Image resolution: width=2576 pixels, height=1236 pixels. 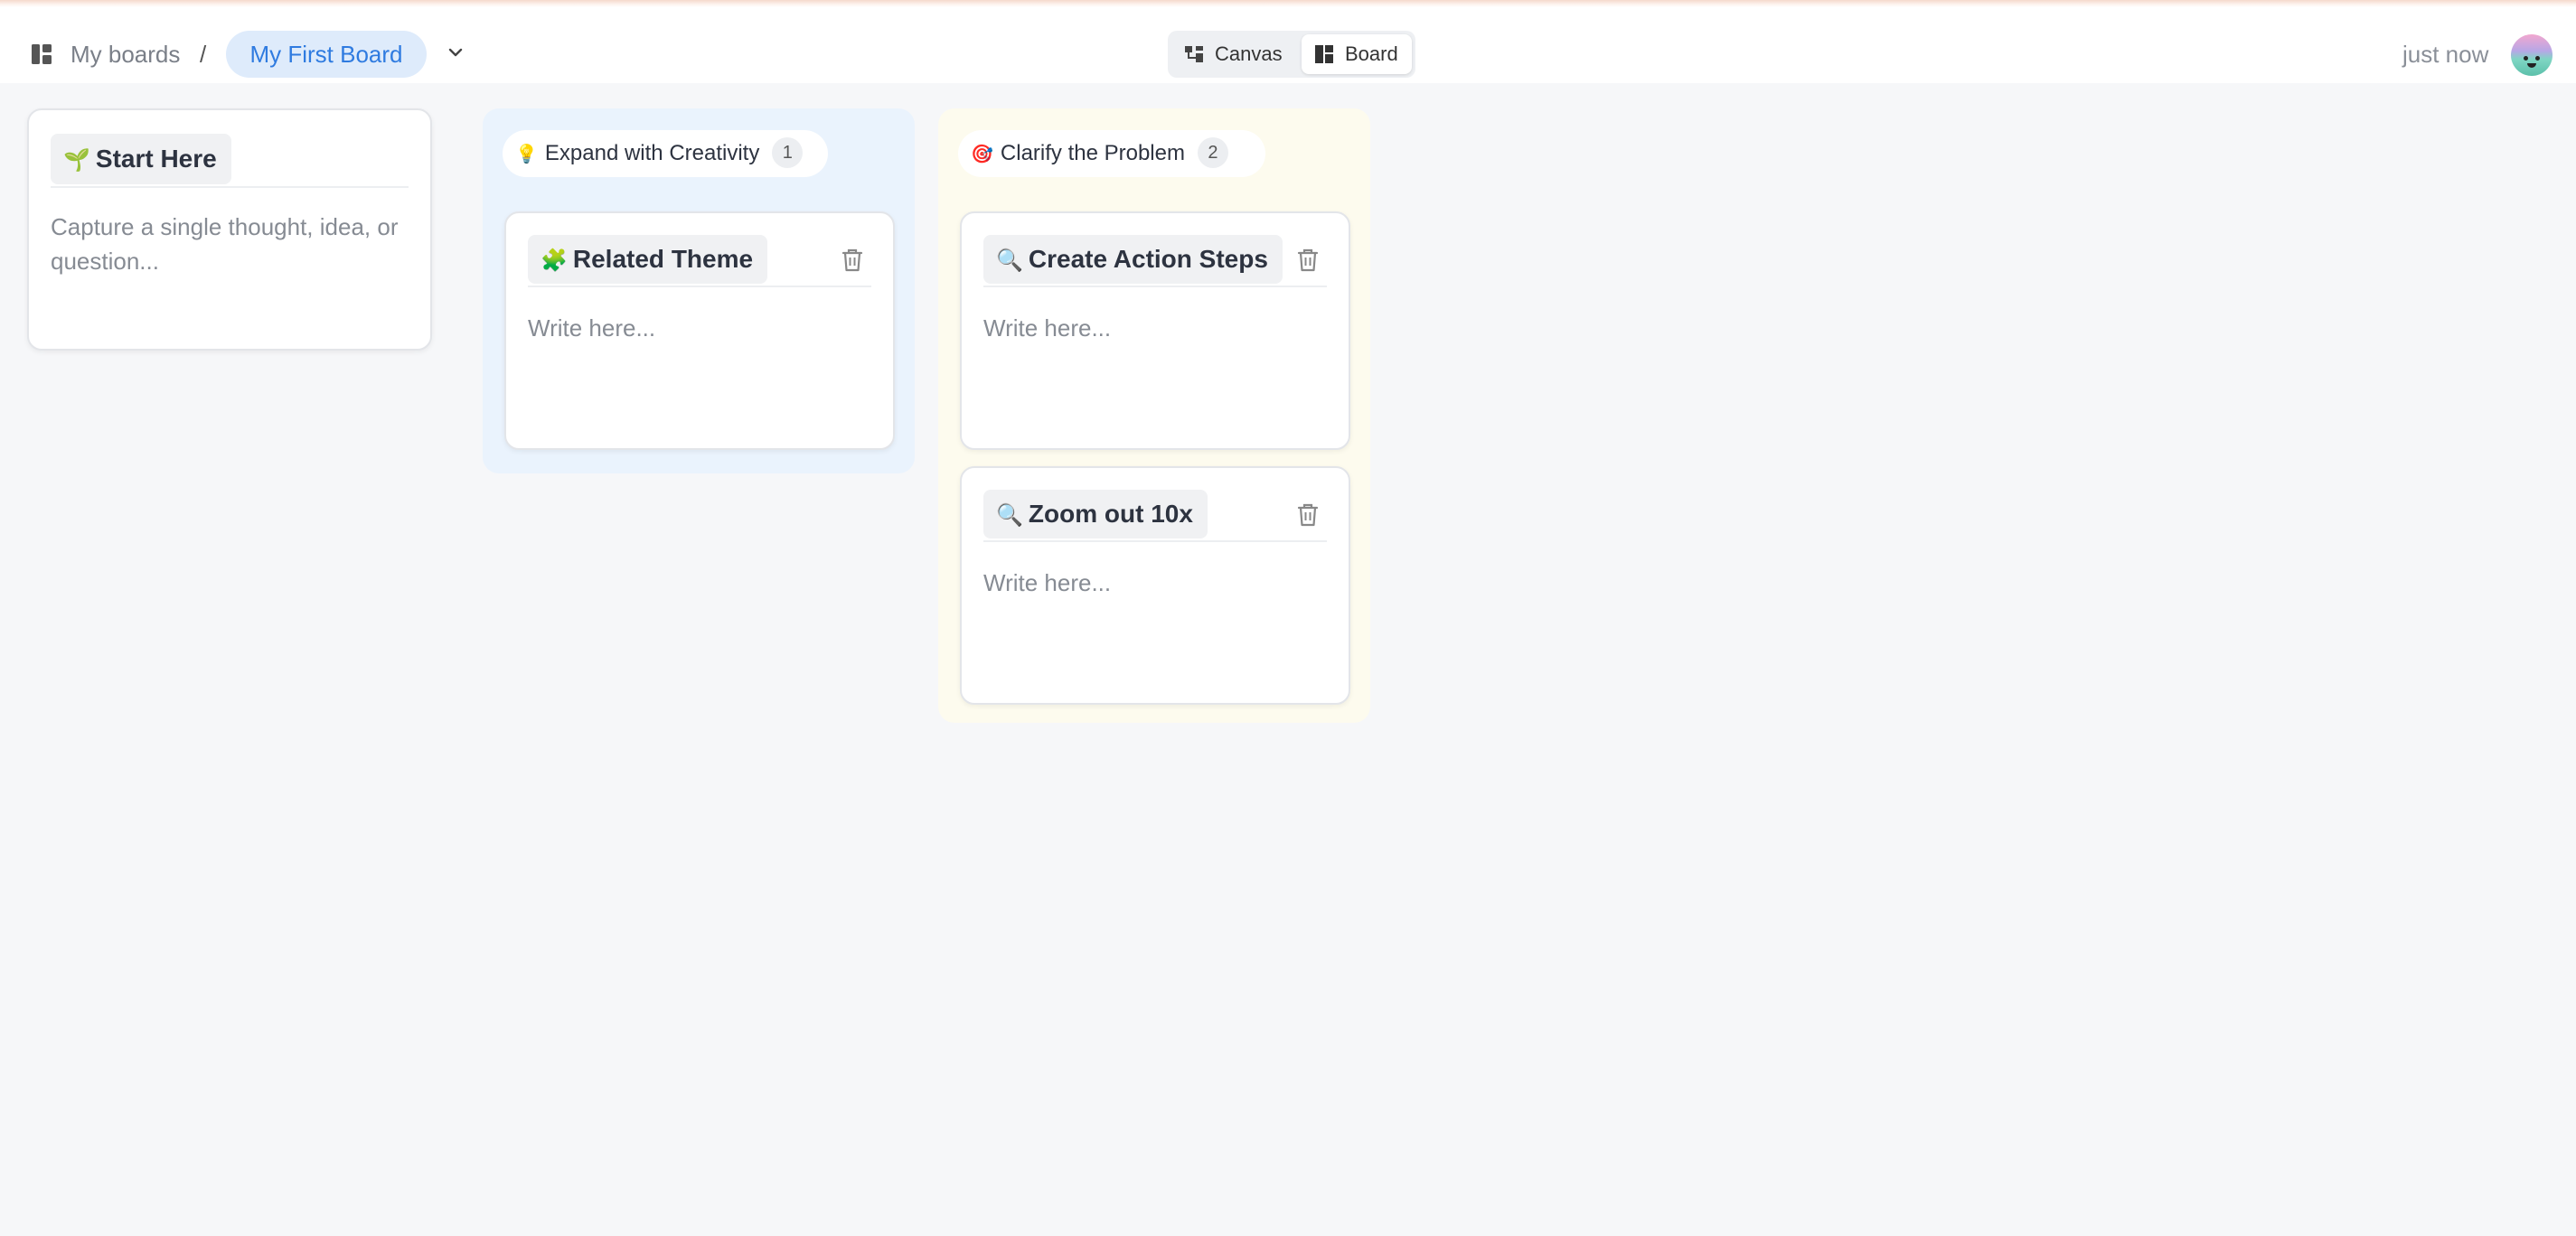 I want to click on view-toggle: Canvas Board, so click(x=1291, y=54).